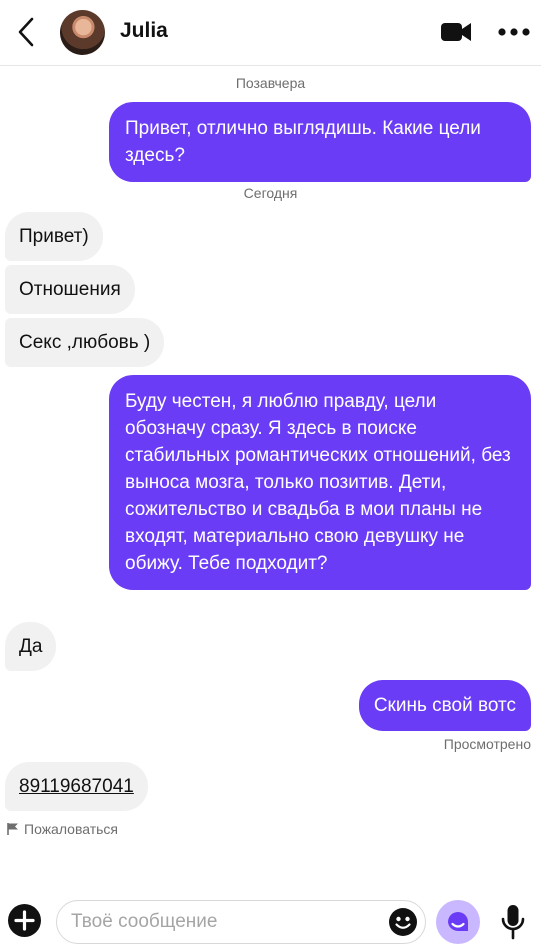 The width and height of the screenshot is (541, 947). I want to click on microphone-icon, so click(513, 922).